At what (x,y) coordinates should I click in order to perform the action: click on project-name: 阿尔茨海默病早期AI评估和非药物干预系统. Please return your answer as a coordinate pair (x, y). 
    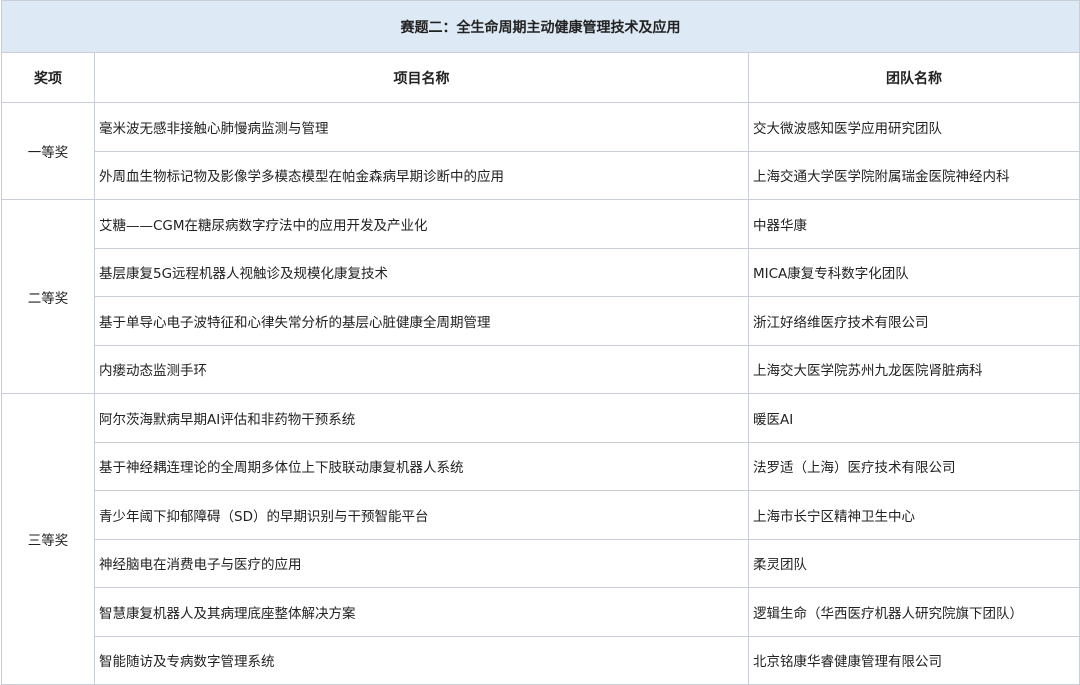
    Looking at the image, I should click on (421, 418).